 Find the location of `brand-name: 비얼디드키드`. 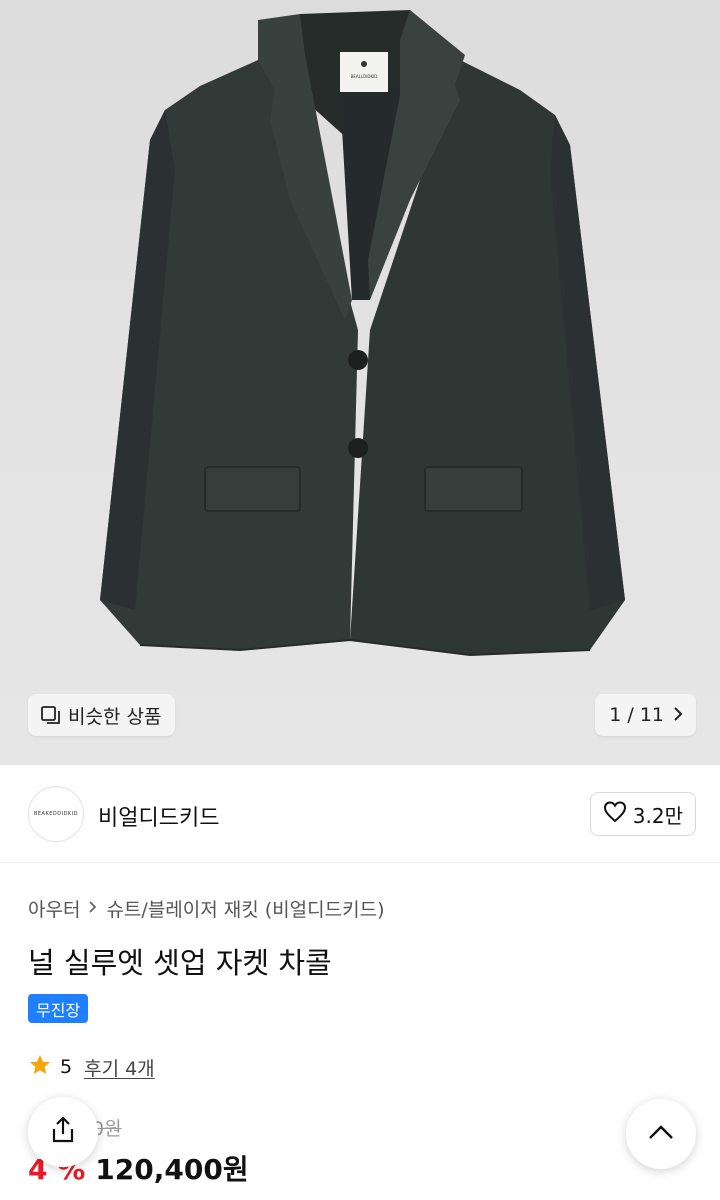

brand-name: 비얼디드키드 is located at coordinates (158, 816).